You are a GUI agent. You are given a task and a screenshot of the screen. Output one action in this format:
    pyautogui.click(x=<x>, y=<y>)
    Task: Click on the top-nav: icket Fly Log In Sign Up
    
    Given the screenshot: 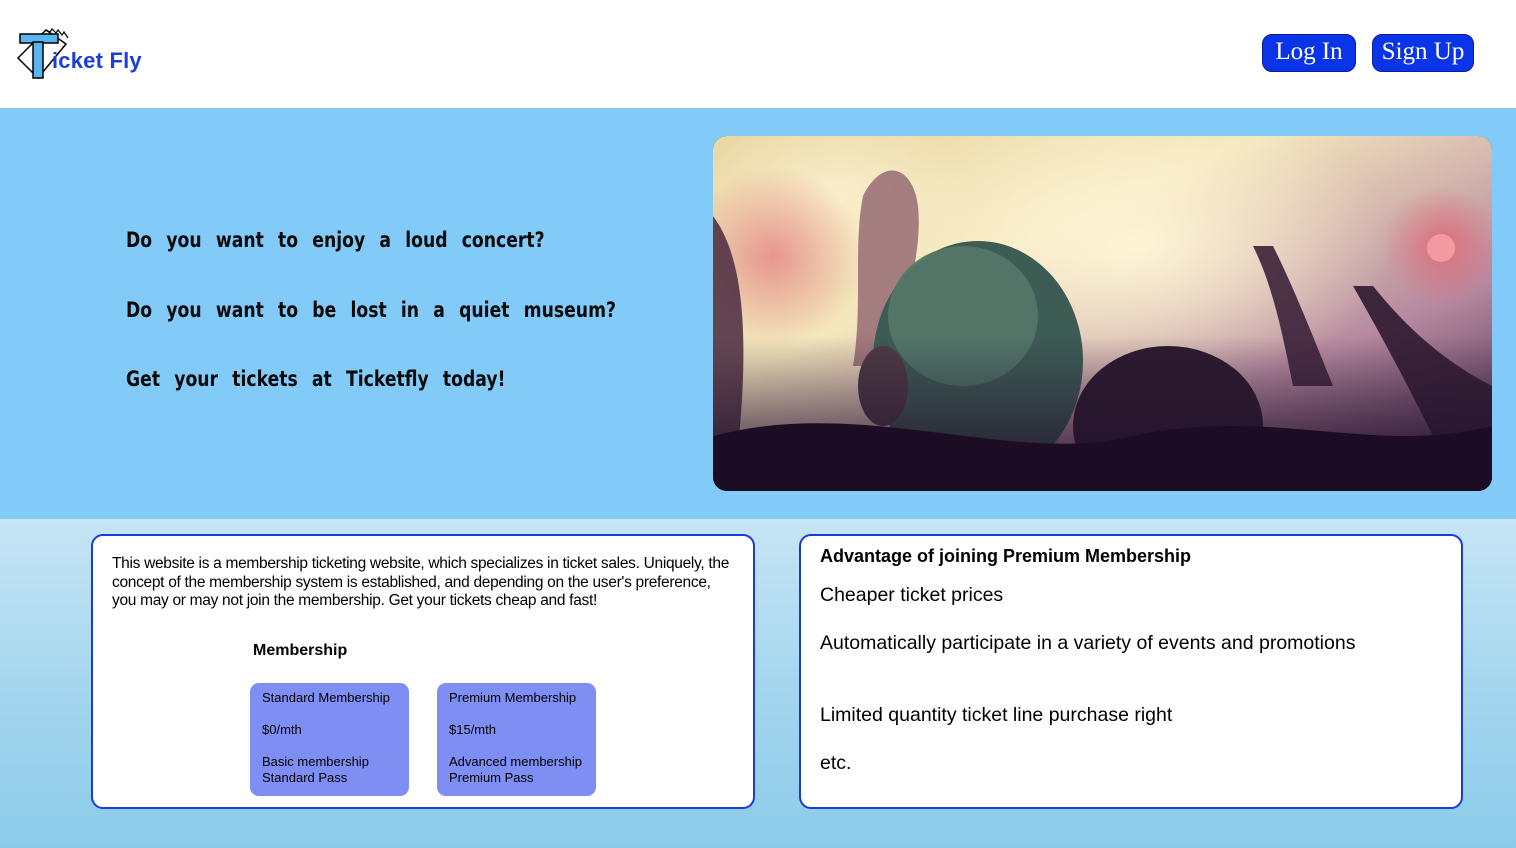 What is the action you would take?
    pyautogui.click(x=758, y=54)
    